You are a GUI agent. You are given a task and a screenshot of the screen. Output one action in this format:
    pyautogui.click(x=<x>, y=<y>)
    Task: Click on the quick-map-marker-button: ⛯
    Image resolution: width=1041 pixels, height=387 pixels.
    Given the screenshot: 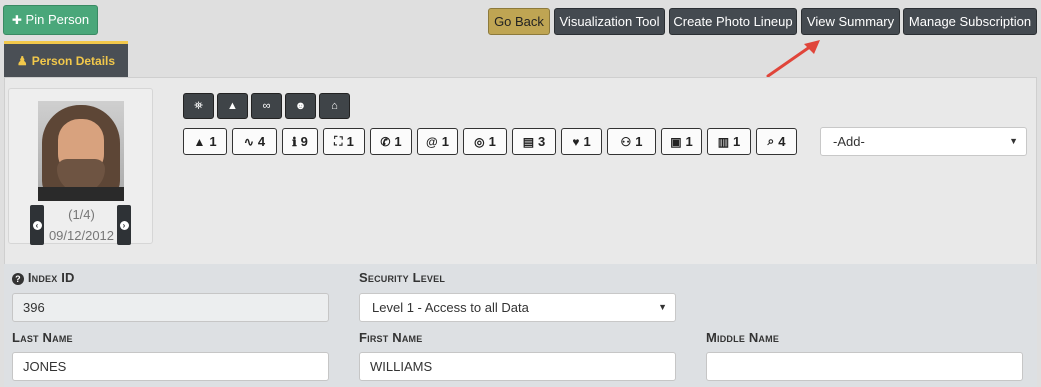 What is the action you would take?
    pyautogui.click(x=198, y=106)
    